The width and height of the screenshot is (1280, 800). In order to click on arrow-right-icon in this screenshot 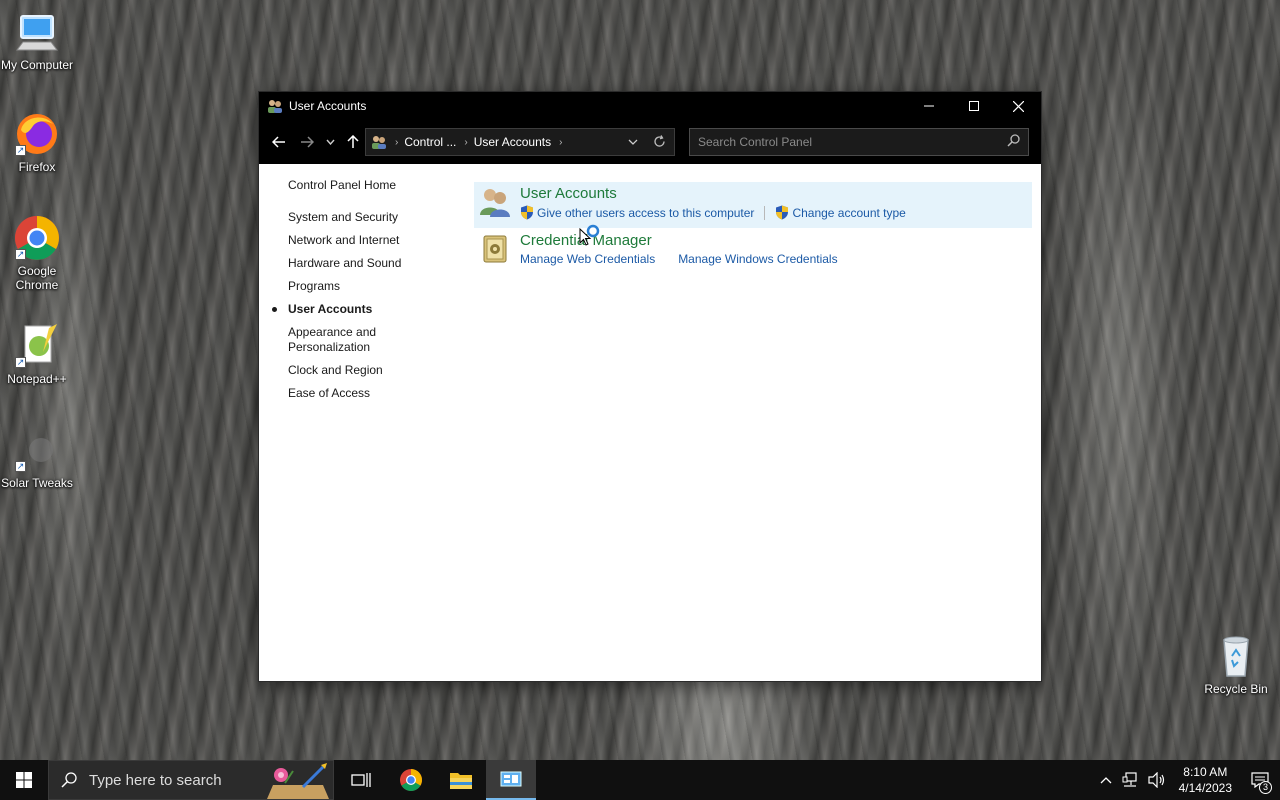, I will do `click(307, 142)`.